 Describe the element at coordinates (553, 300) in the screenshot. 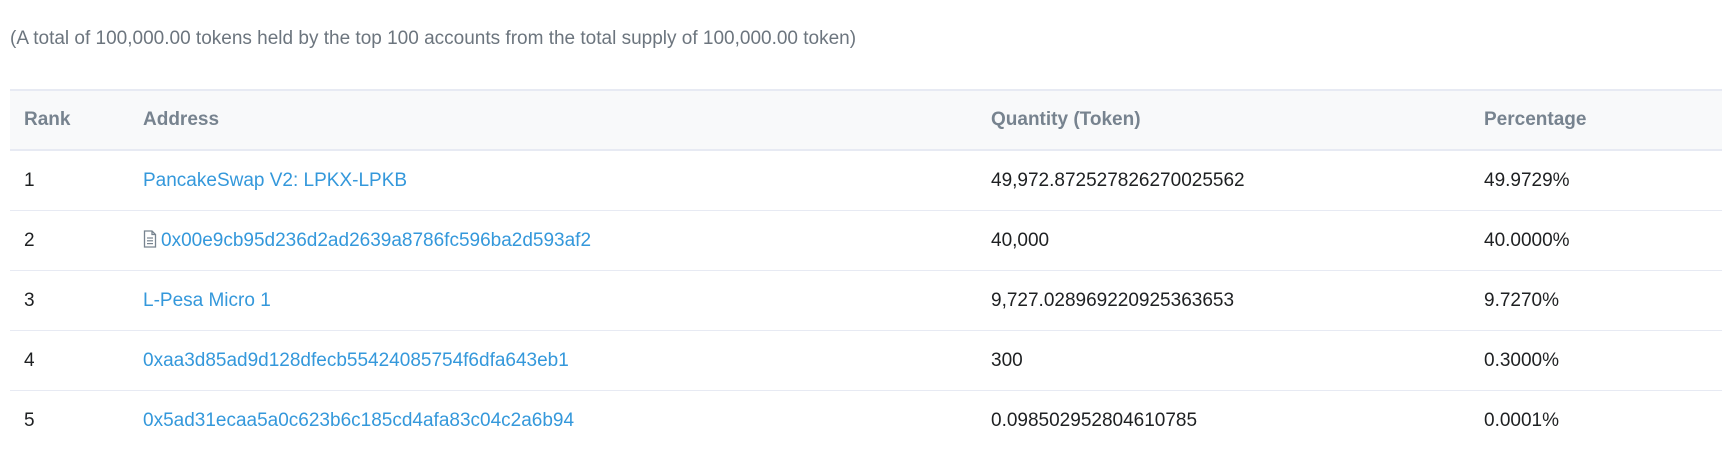

I see `address-cell: L-Pesa Micro 1` at that location.